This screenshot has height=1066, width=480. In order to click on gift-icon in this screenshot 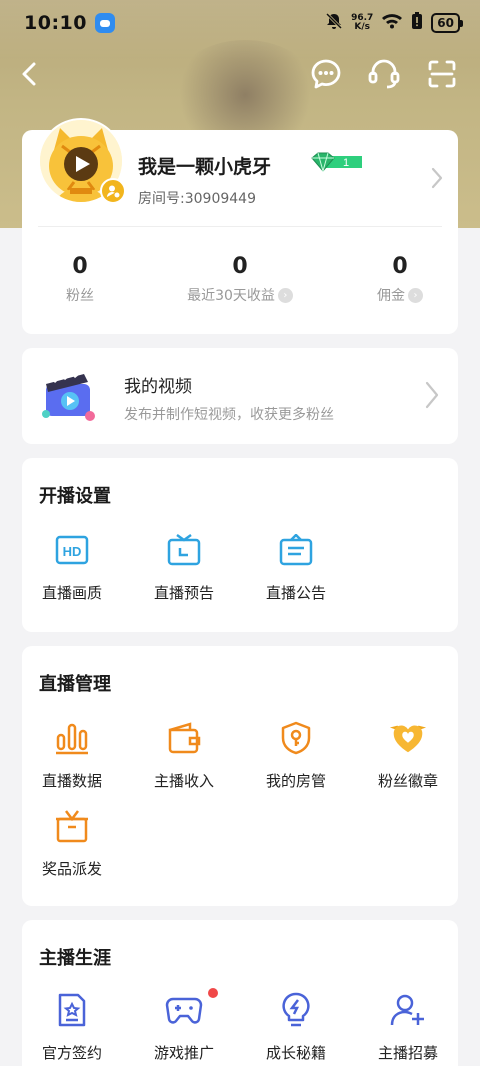, I will do `click(72, 826)`.